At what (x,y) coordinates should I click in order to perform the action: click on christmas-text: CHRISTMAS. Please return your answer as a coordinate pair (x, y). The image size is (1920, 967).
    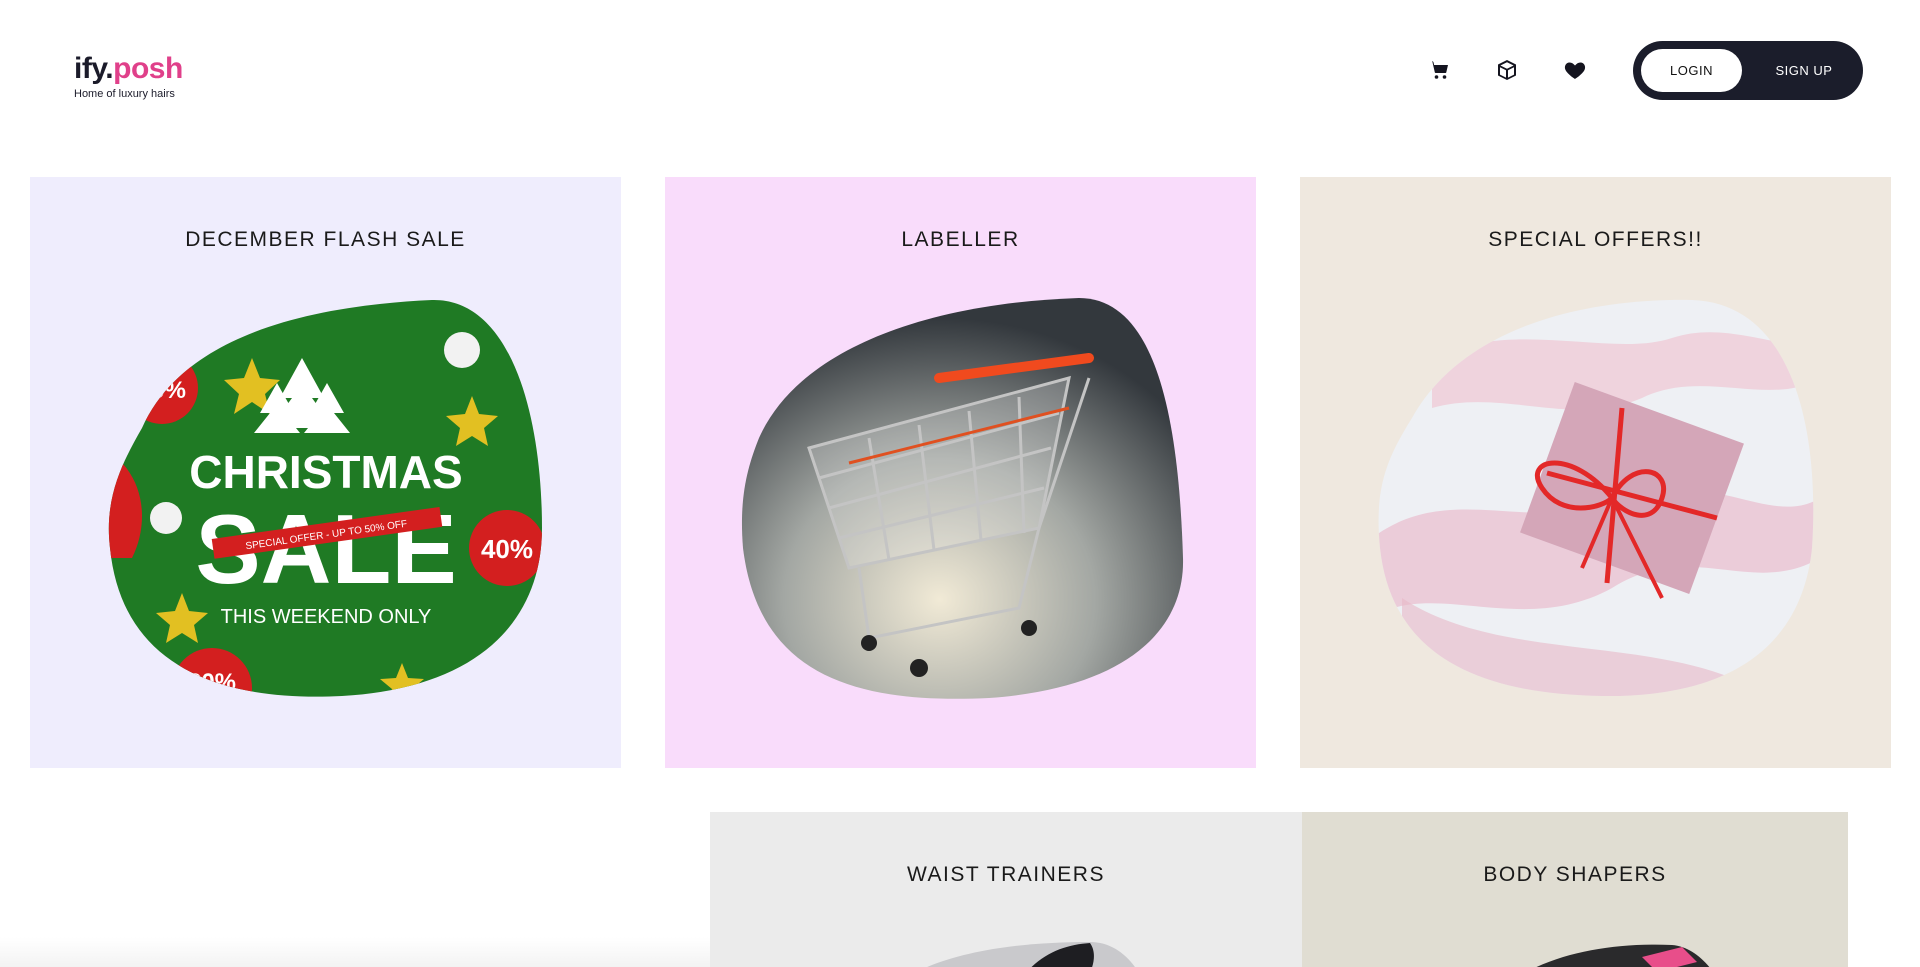
    Looking at the image, I should click on (325, 472).